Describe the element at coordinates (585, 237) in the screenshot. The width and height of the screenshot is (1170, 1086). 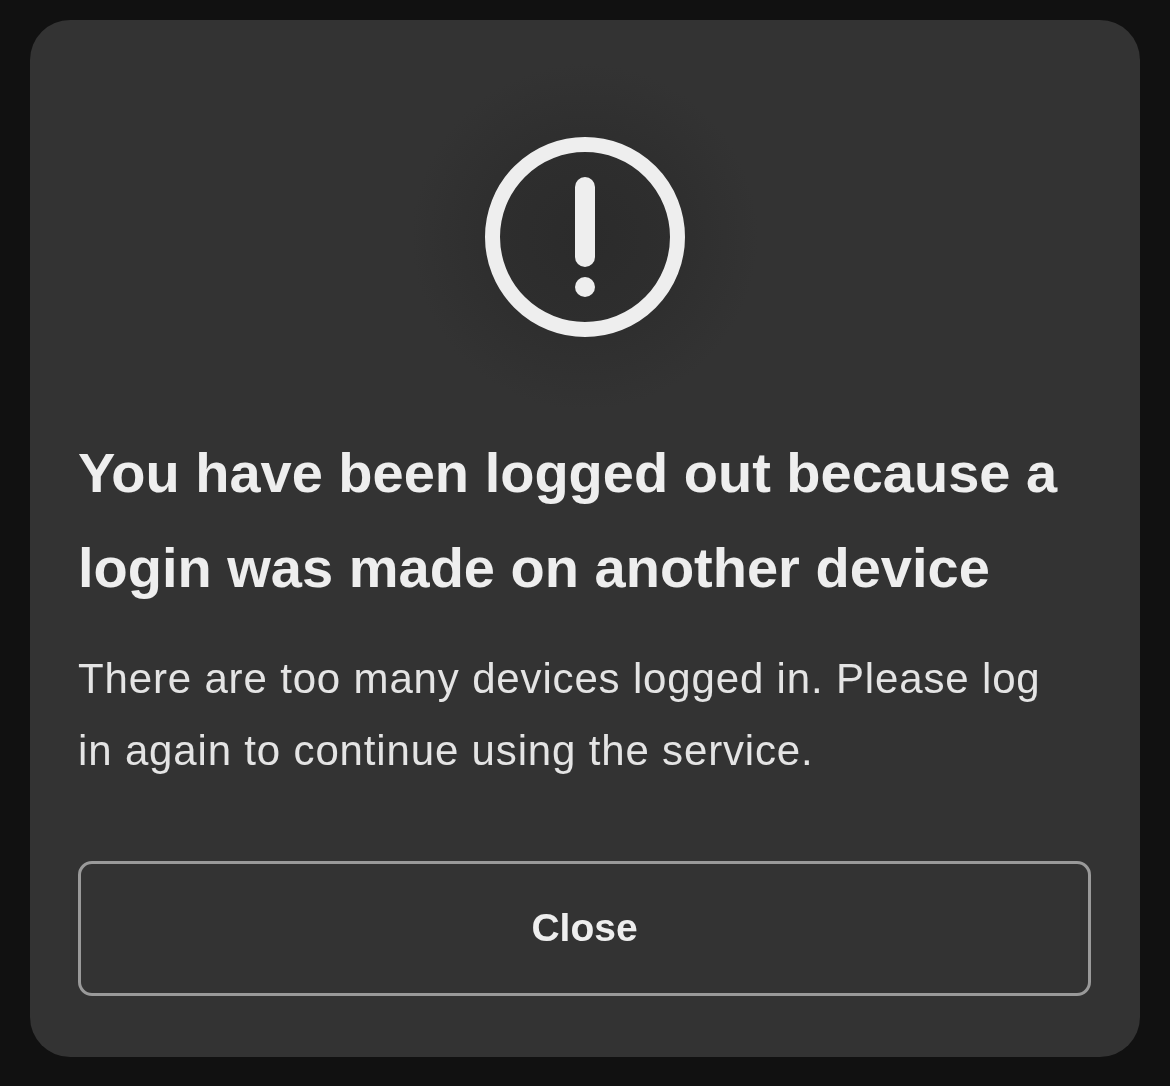
I see `alert-icon` at that location.